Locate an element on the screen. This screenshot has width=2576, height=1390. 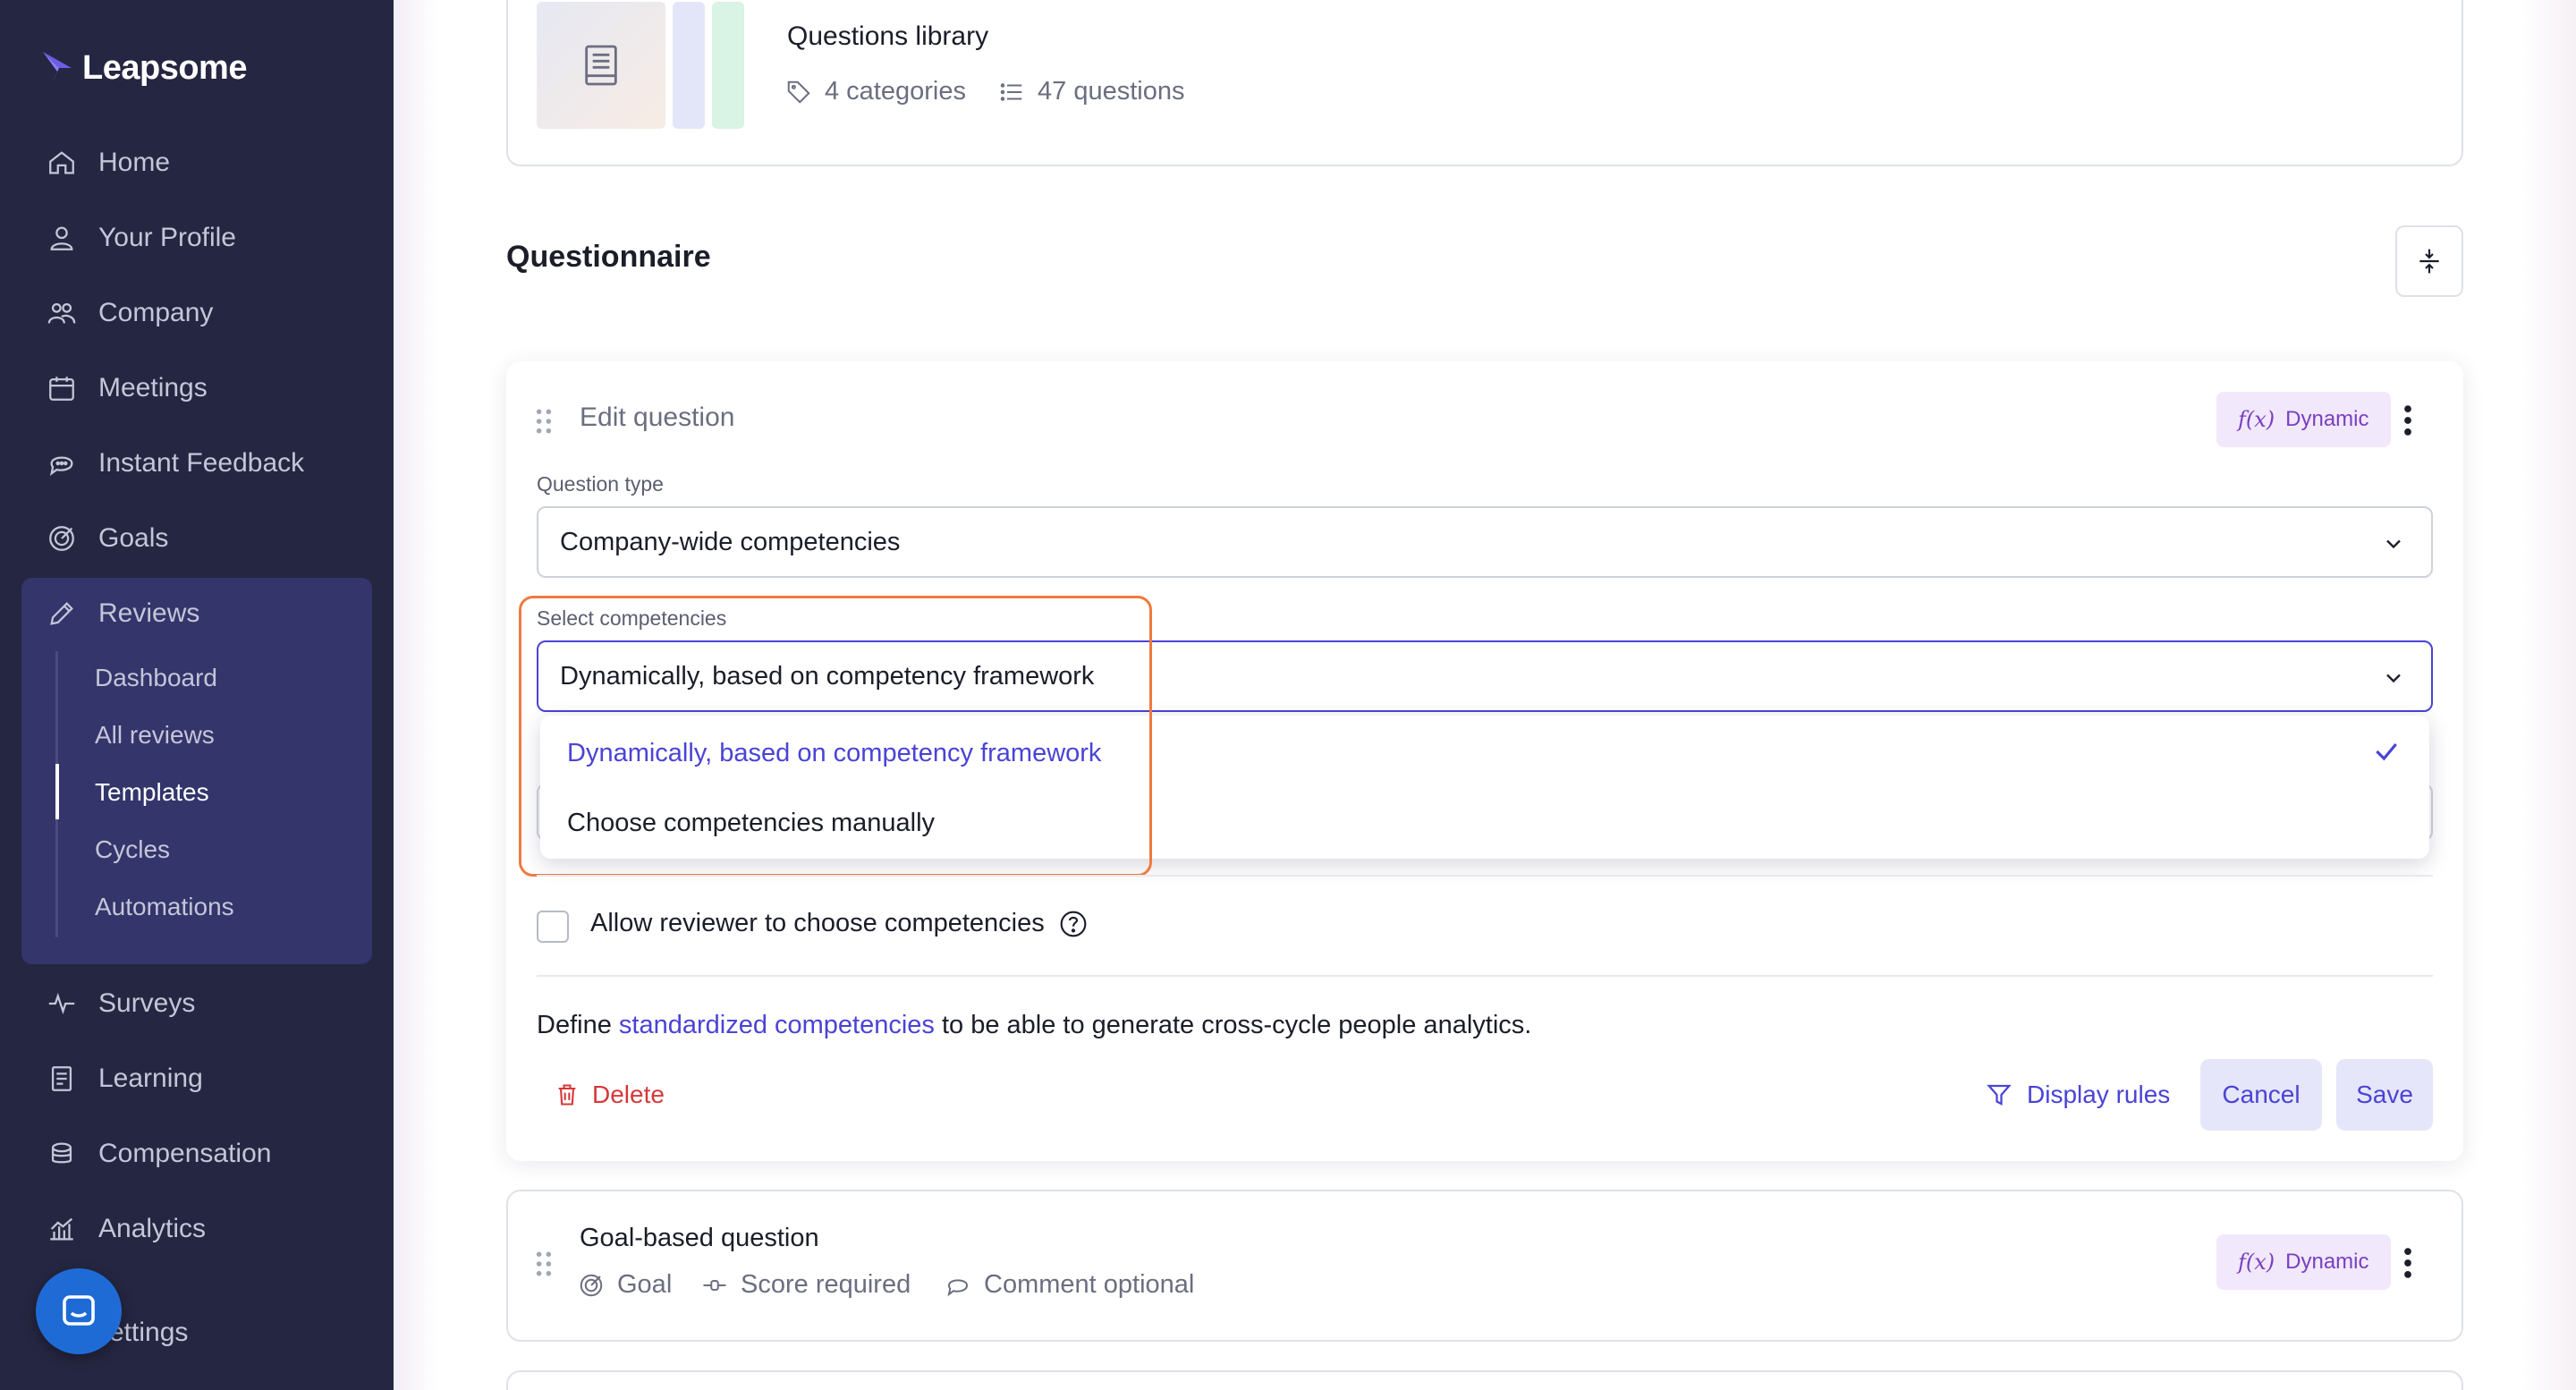
sidebar-item-surveys: Surveys is located at coordinates (121, 1004).